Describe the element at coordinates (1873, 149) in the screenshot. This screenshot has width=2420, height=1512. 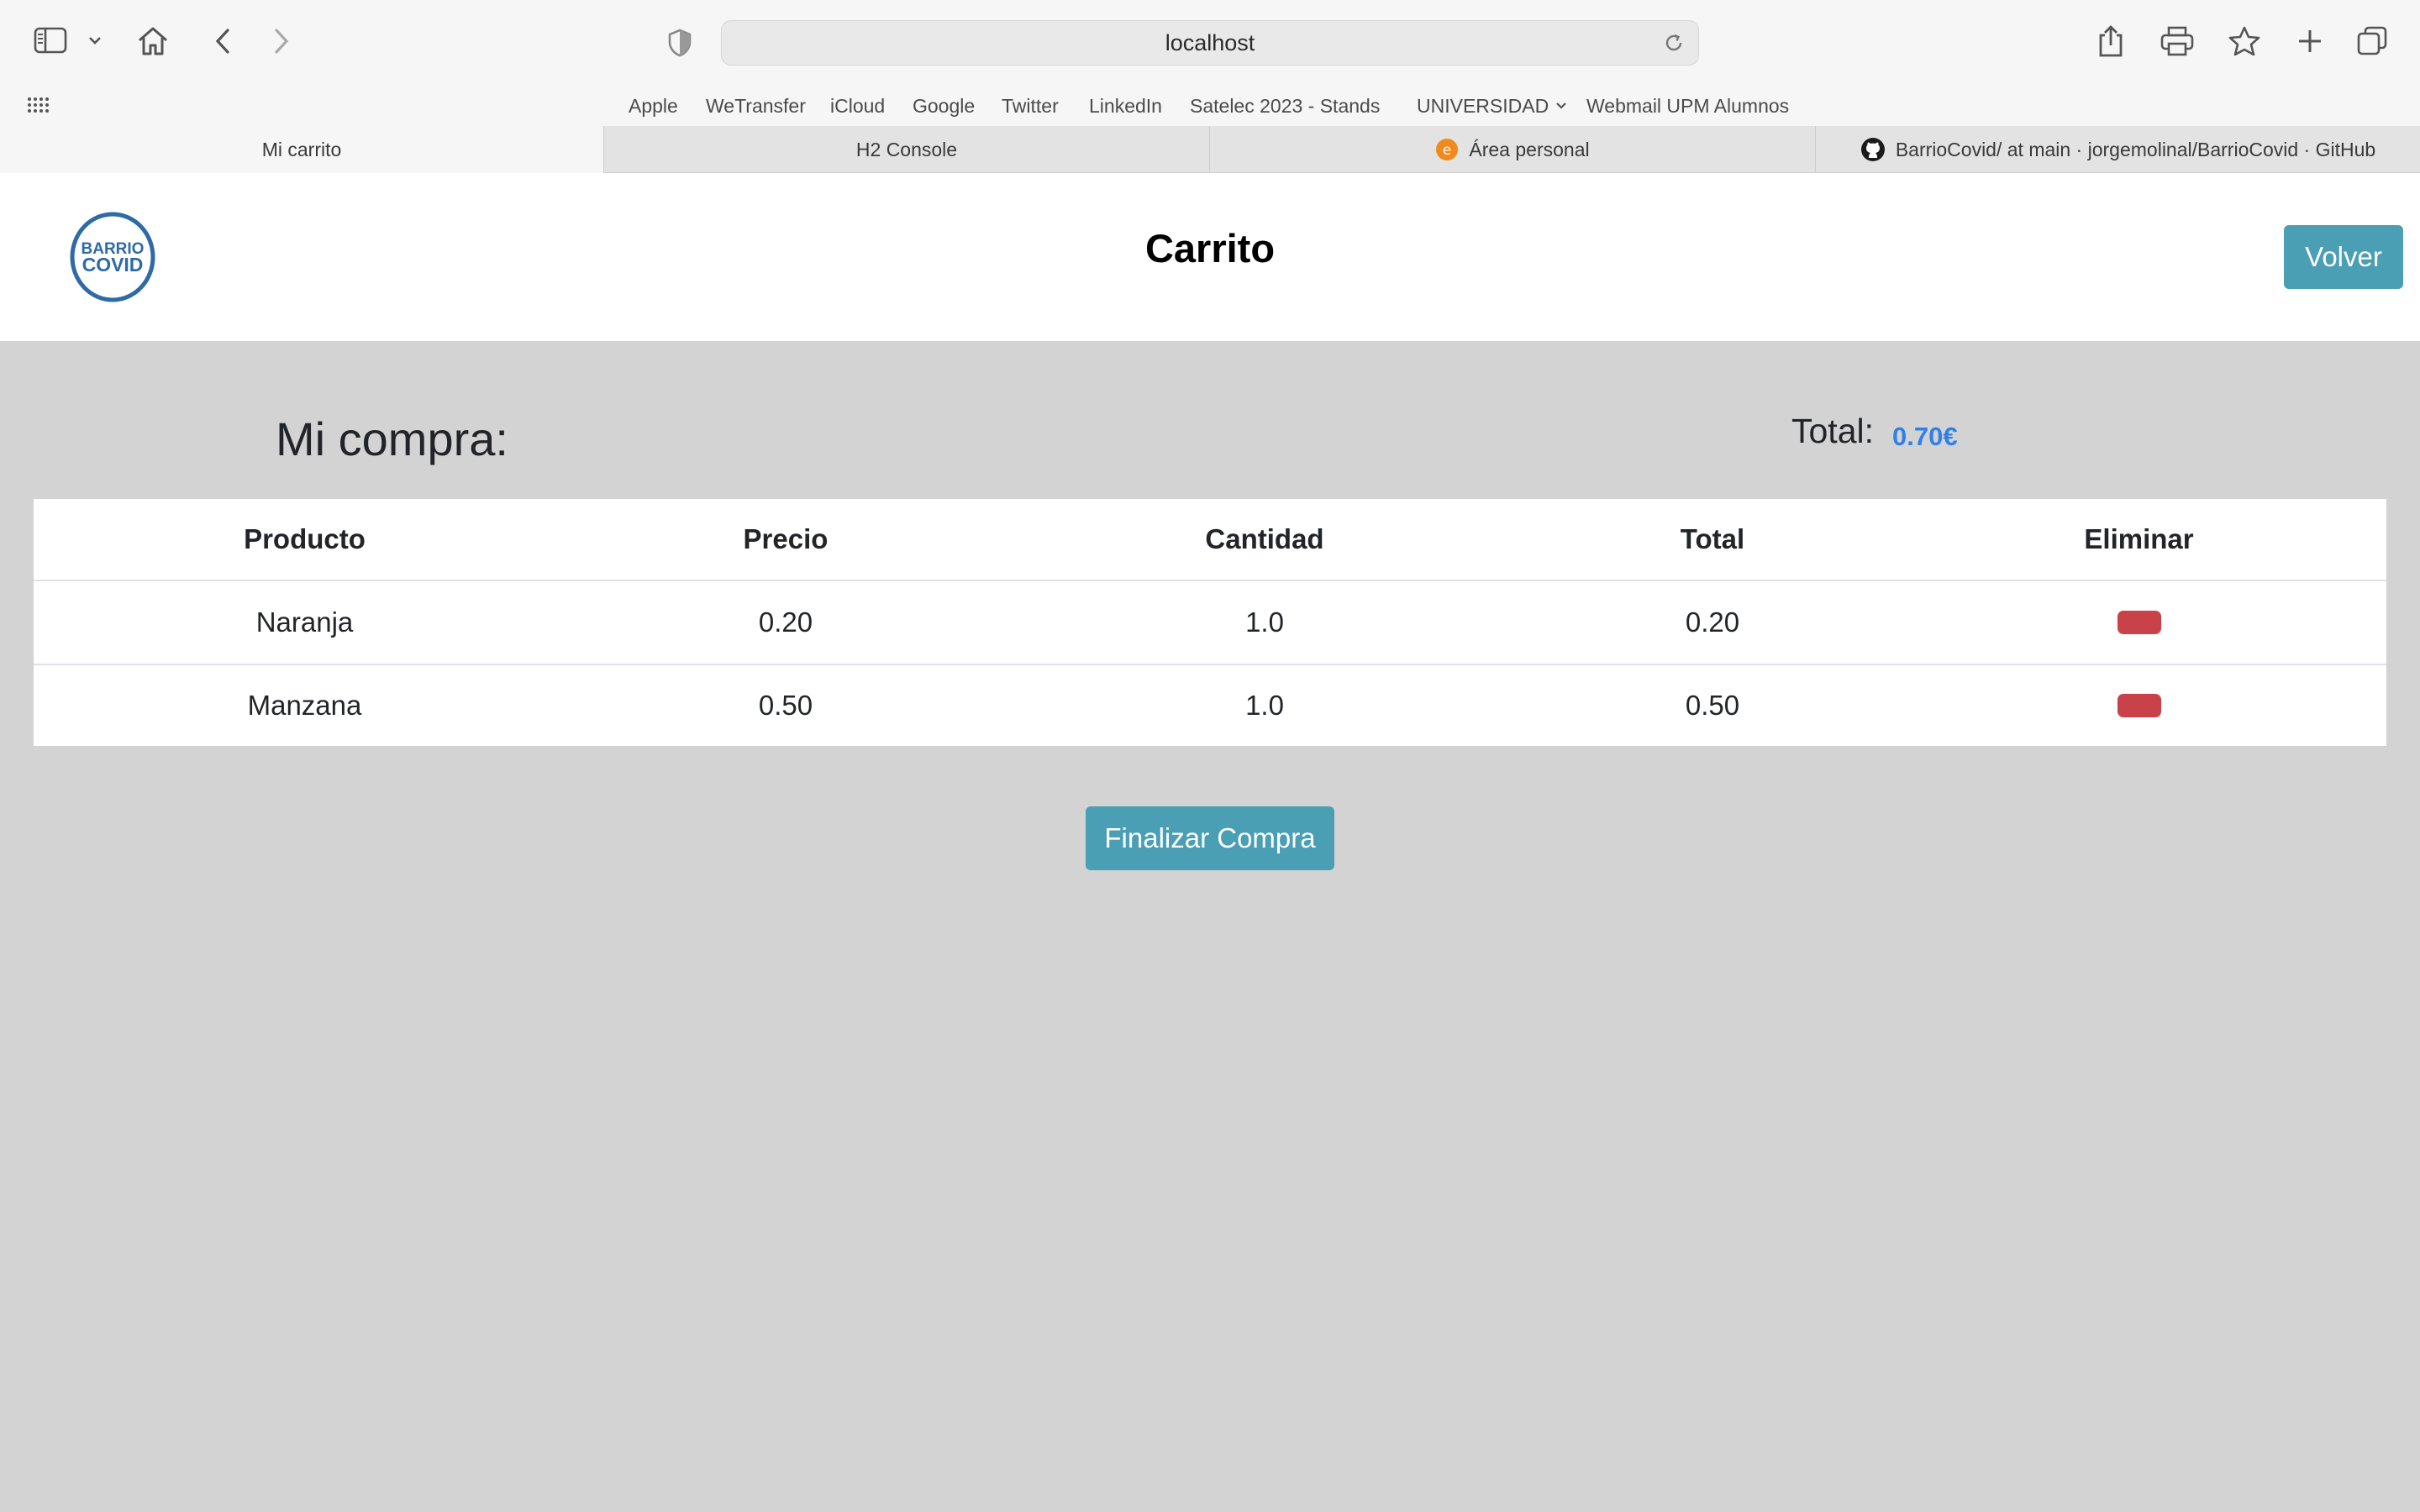
I see `github-favicon-icon` at that location.